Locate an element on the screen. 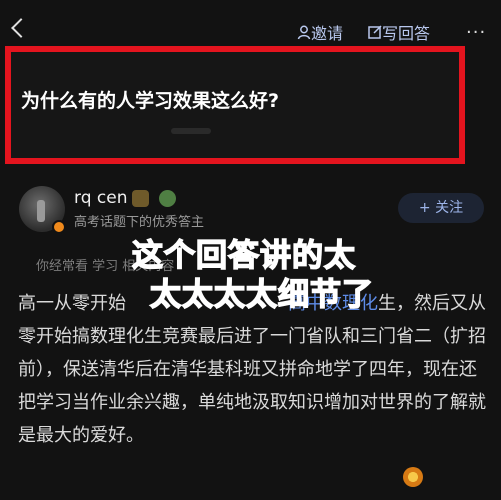 This screenshot has width=501, height=500. answerer-badge-icon is located at coordinates (59, 227).